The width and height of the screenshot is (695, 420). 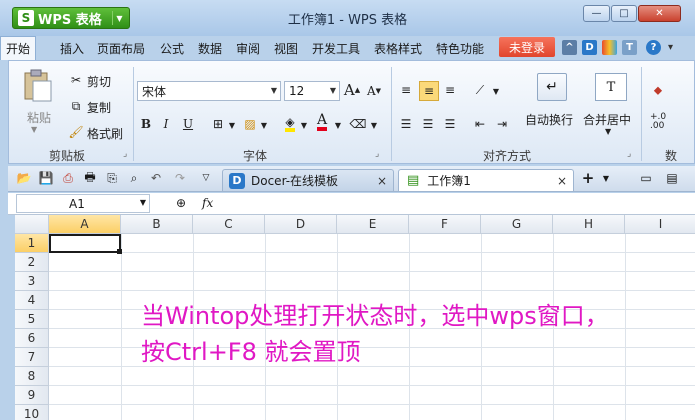 What do you see at coordinates (406, 124) in the screenshot?
I see `align-left-icon: ☰` at bounding box center [406, 124].